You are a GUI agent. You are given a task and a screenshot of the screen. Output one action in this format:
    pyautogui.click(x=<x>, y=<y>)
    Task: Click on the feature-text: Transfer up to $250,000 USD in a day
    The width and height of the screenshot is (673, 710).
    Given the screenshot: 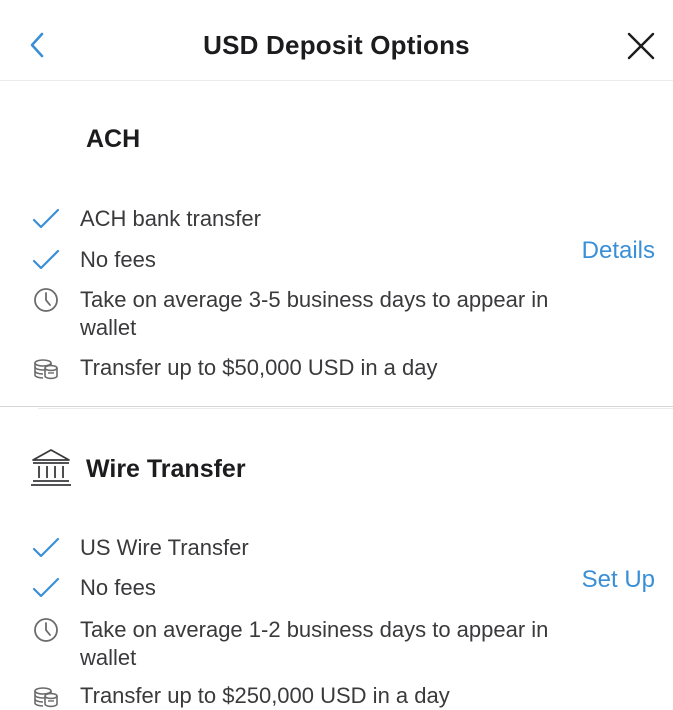 What is the action you would take?
    pyautogui.click(x=265, y=695)
    